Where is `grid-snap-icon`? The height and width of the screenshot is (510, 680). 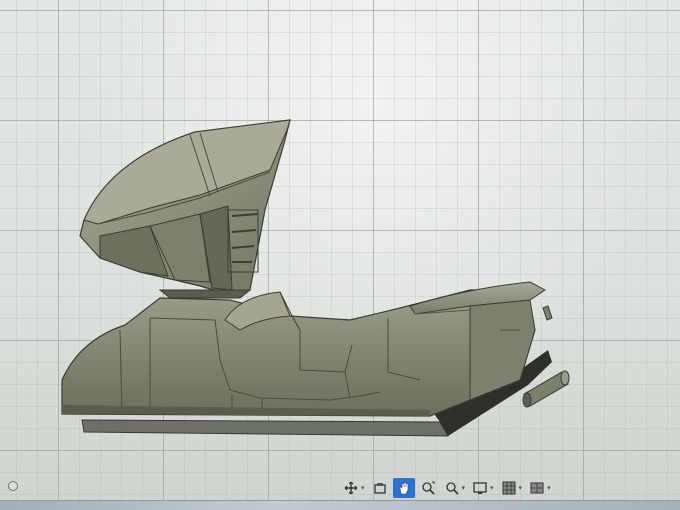
grid-snap-icon is located at coordinates (509, 488).